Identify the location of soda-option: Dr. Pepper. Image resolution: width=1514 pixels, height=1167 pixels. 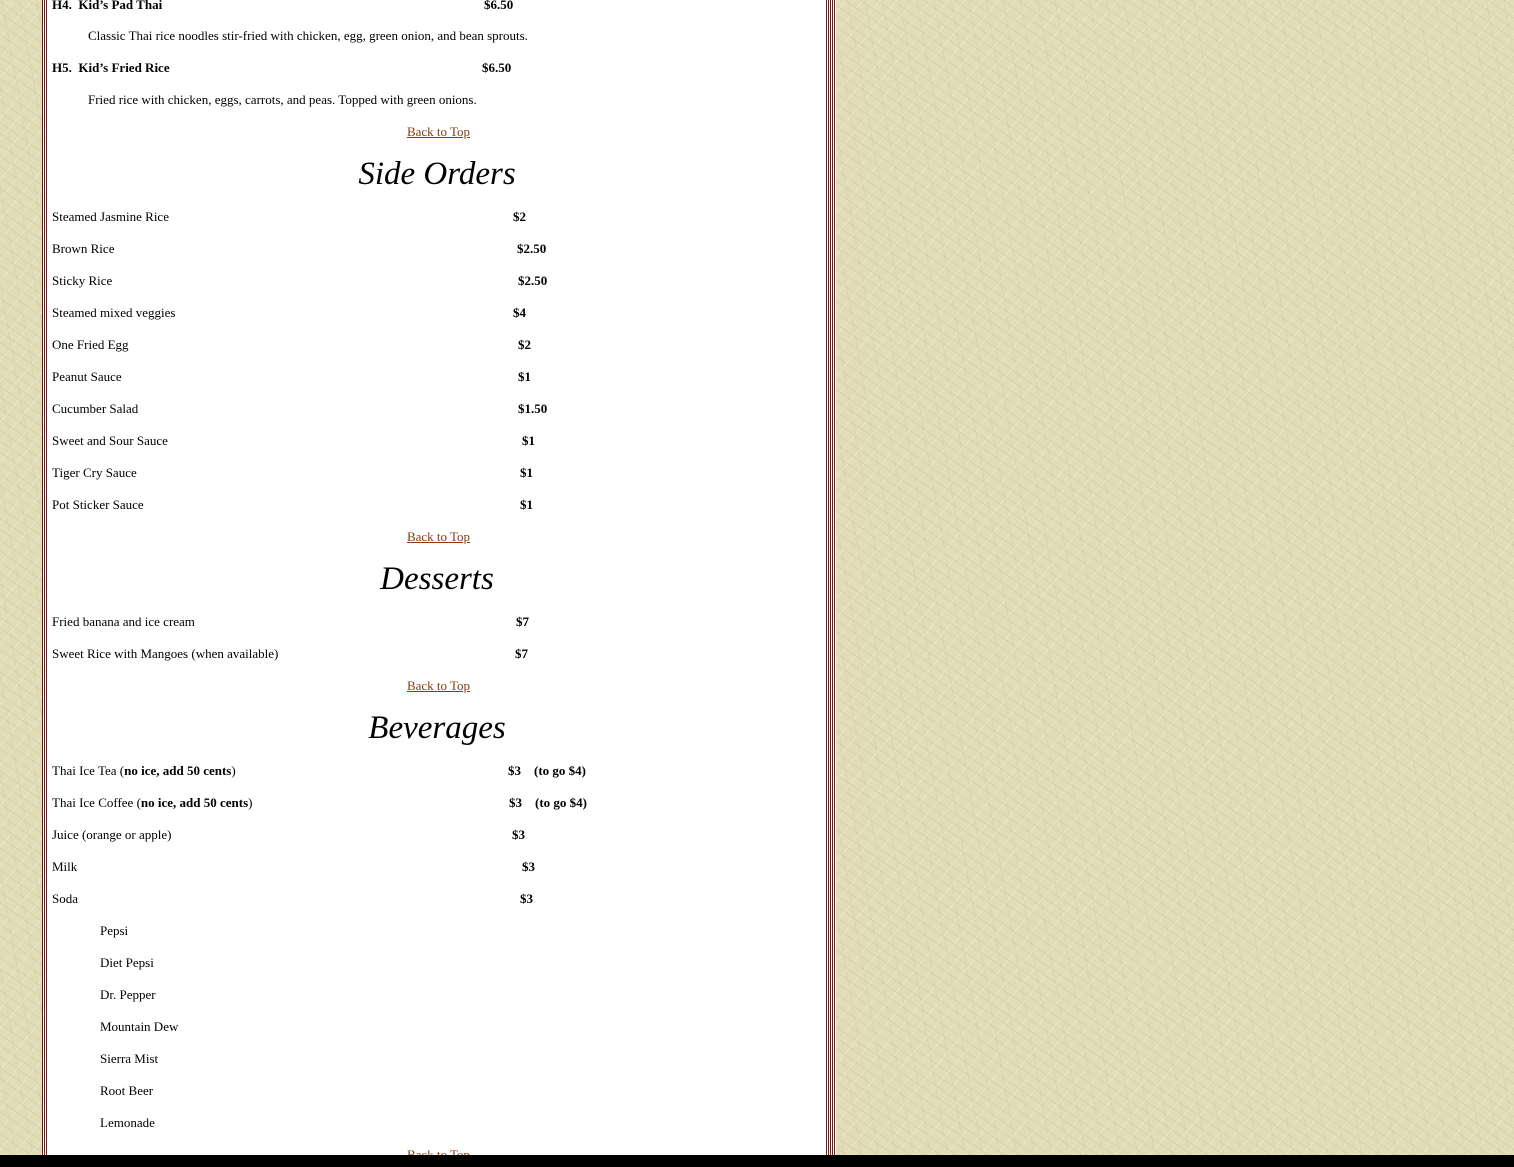
(128, 994).